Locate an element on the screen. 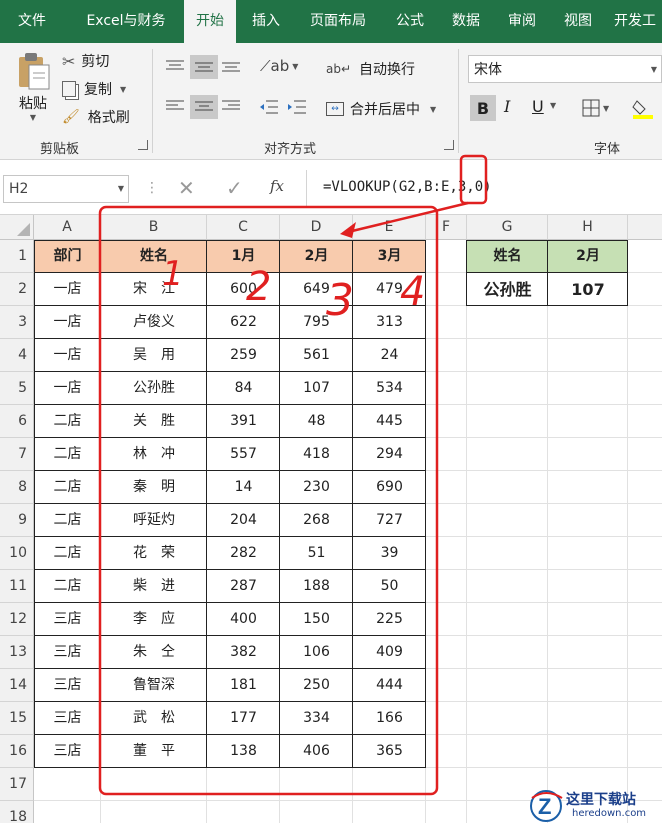  align-center-button is located at coordinates (204, 107).